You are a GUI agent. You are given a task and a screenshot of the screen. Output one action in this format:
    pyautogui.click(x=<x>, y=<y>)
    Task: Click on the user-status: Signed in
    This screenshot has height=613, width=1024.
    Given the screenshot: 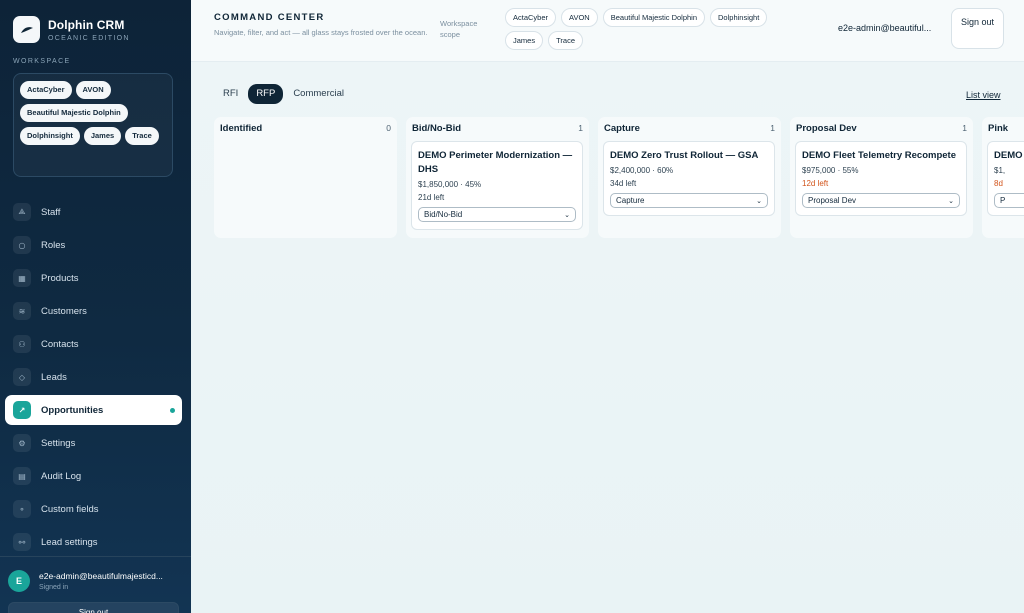 What is the action you would take?
    pyautogui.click(x=54, y=587)
    